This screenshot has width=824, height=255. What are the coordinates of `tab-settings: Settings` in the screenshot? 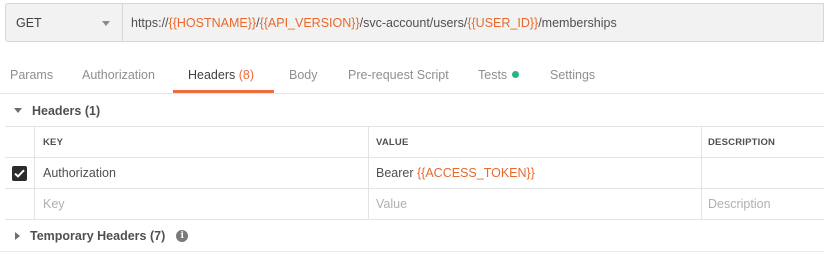 It's located at (572, 75).